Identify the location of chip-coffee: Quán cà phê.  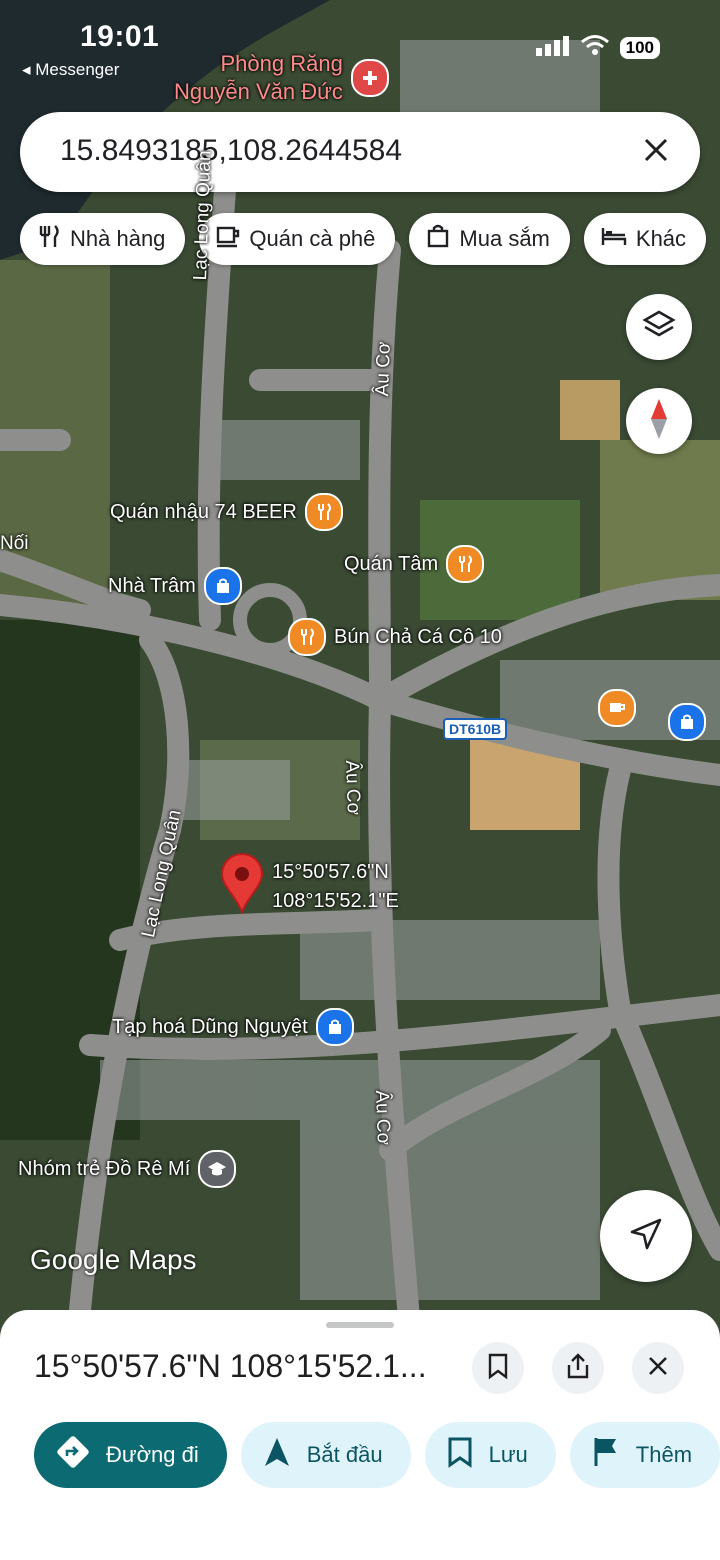
(297, 239).